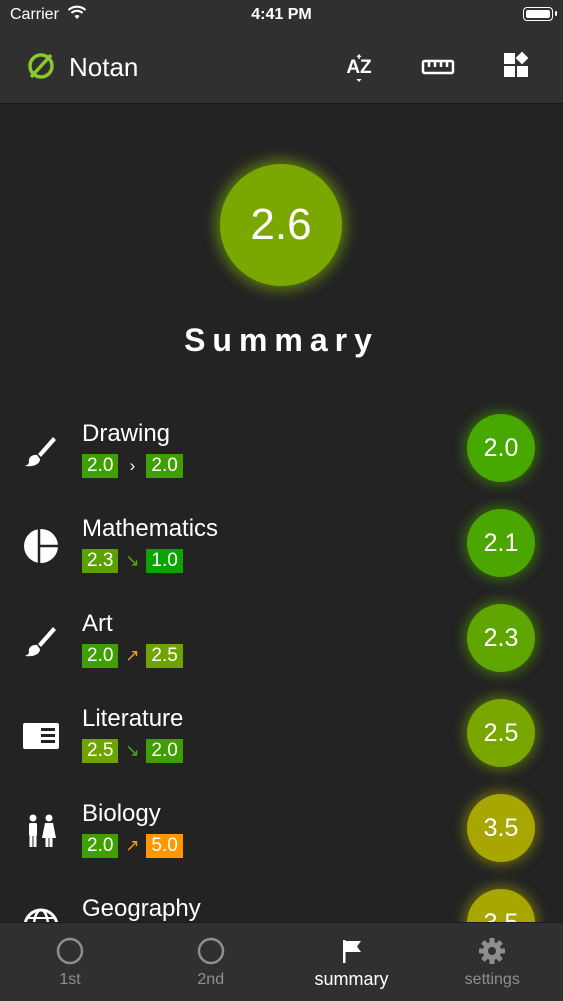  What do you see at coordinates (100, 561) in the screenshot?
I see `first-semester-grade: 2.3` at bounding box center [100, 561].